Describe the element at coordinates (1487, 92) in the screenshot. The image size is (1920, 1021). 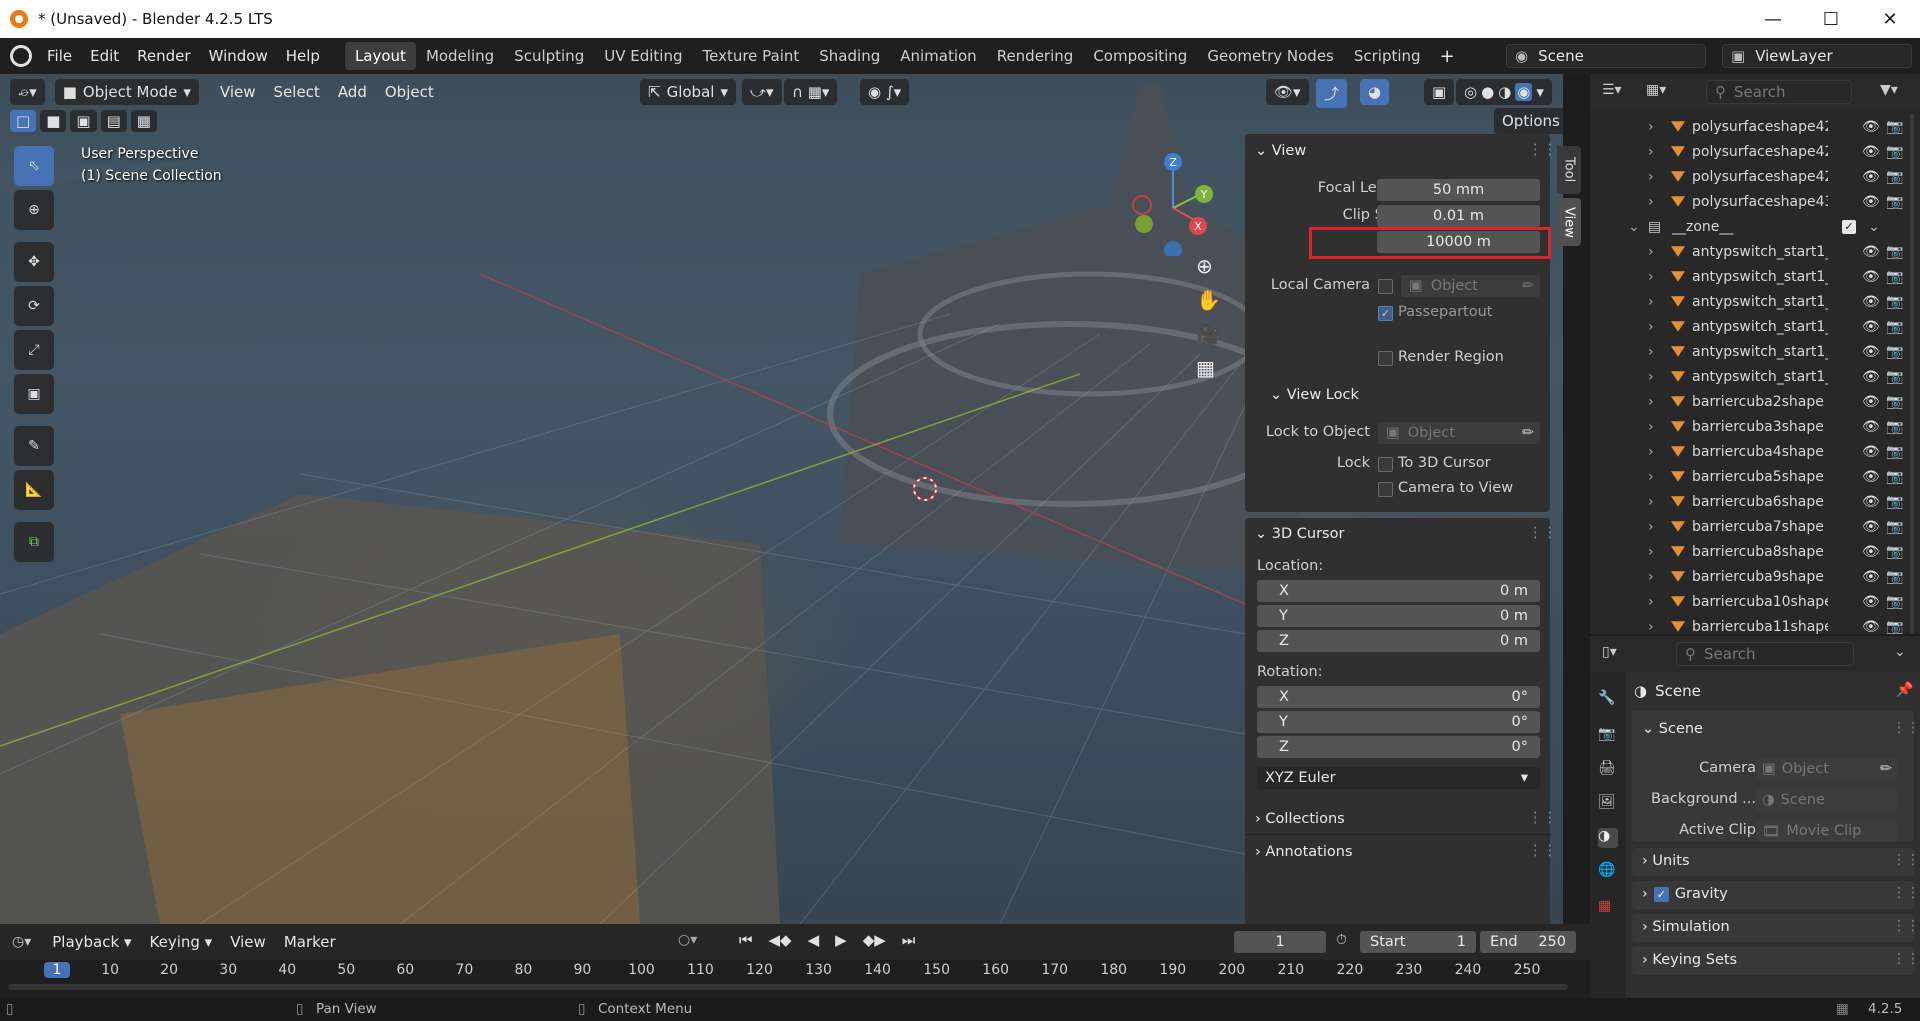
I see `solid-shading-icon: ●` at that location.